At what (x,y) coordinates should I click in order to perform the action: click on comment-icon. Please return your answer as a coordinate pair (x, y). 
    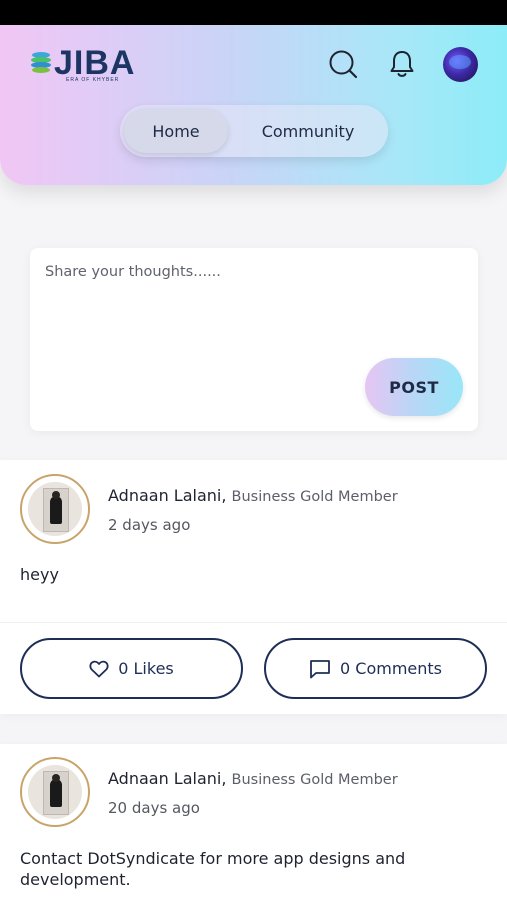
    Looking at the image, I should click on (320, 668).